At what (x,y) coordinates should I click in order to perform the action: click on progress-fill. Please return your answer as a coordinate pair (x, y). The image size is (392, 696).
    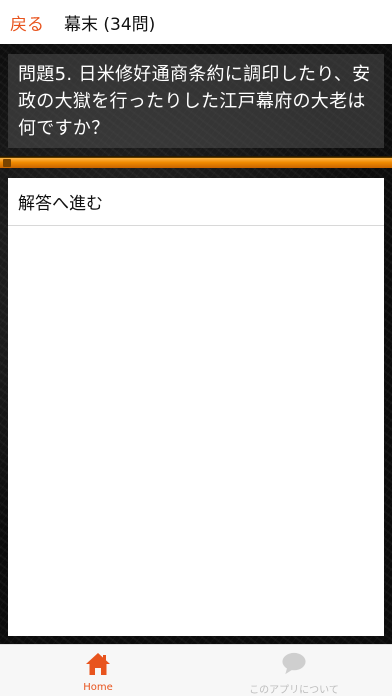
    Looking at the image, I should click on (196, 163).